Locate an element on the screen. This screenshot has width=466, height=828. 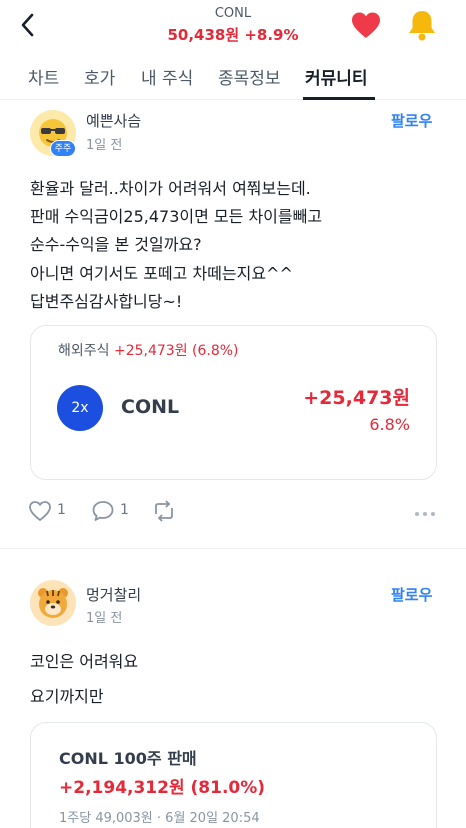
post-text-line: 요기까지만 is located at coordinates (67, 696).